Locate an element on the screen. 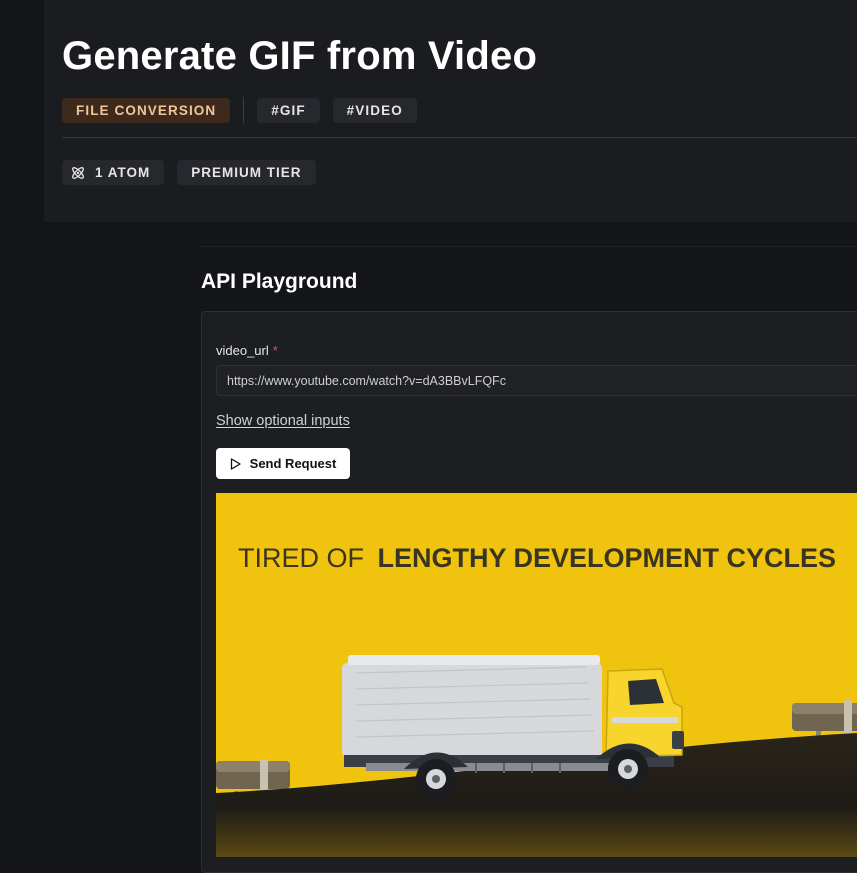  video-url-label-text: video_url is located at coordinates (242, 350).